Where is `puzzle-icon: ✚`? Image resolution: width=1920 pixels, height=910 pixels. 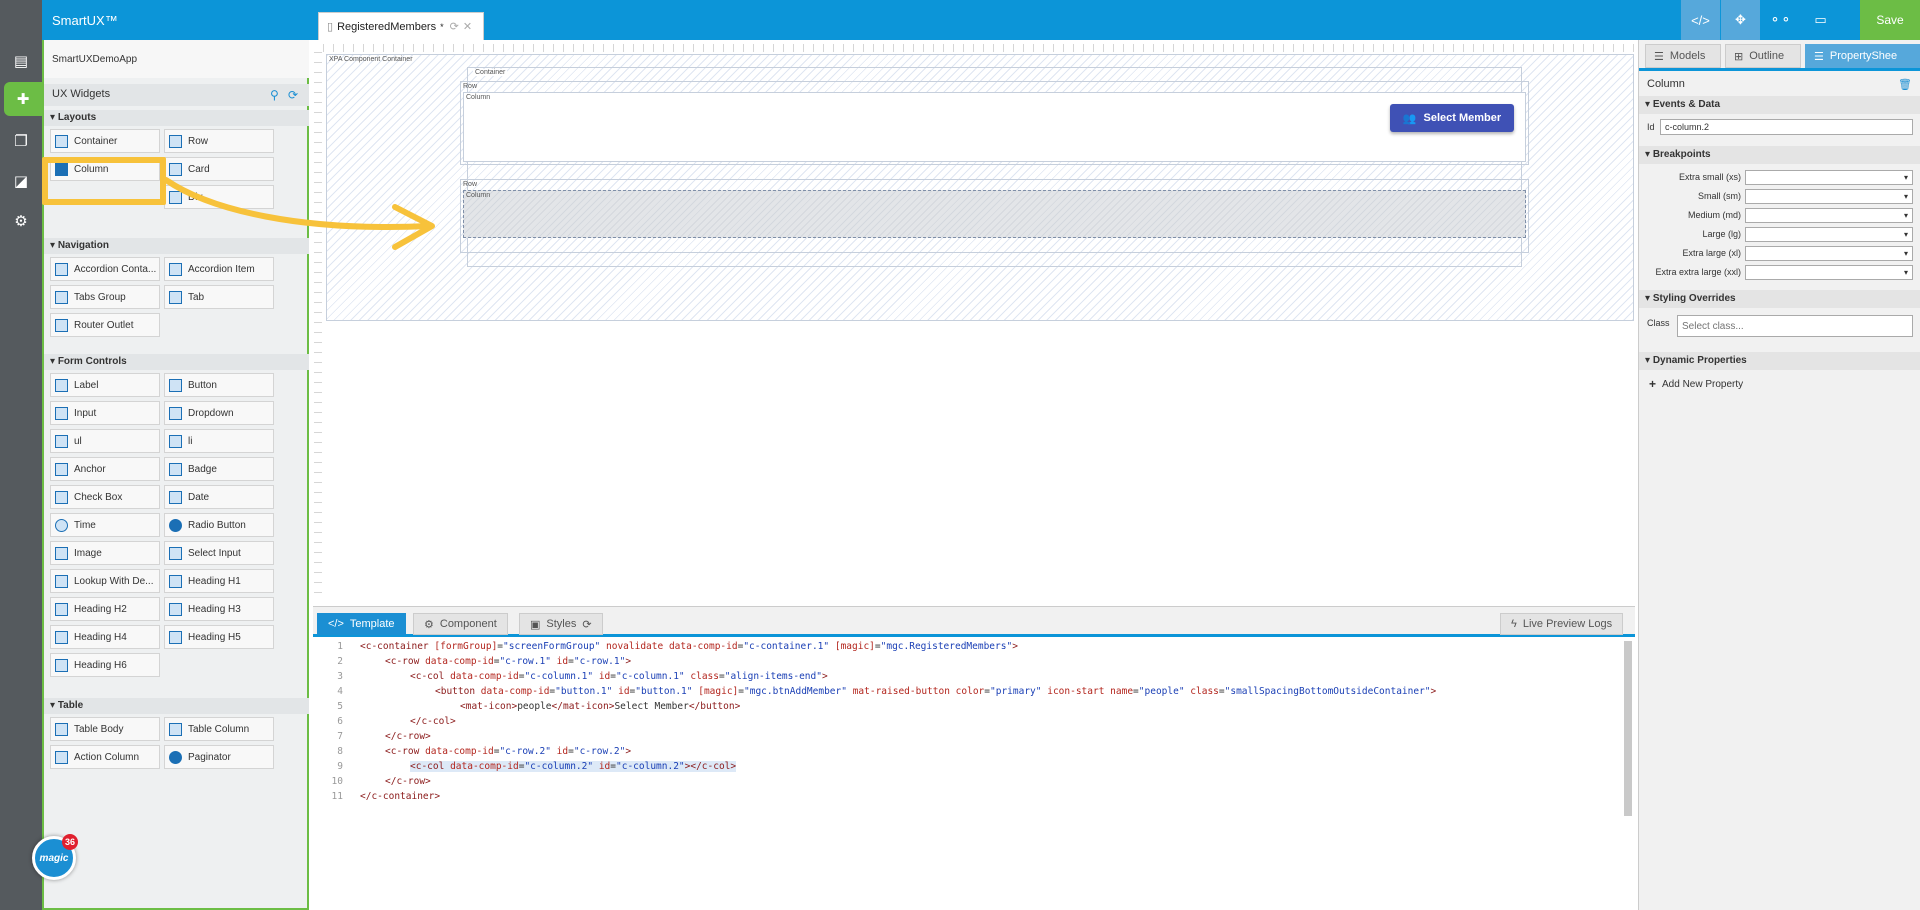
puzzle-icon: ✚ is located at coordinates (23, 99).